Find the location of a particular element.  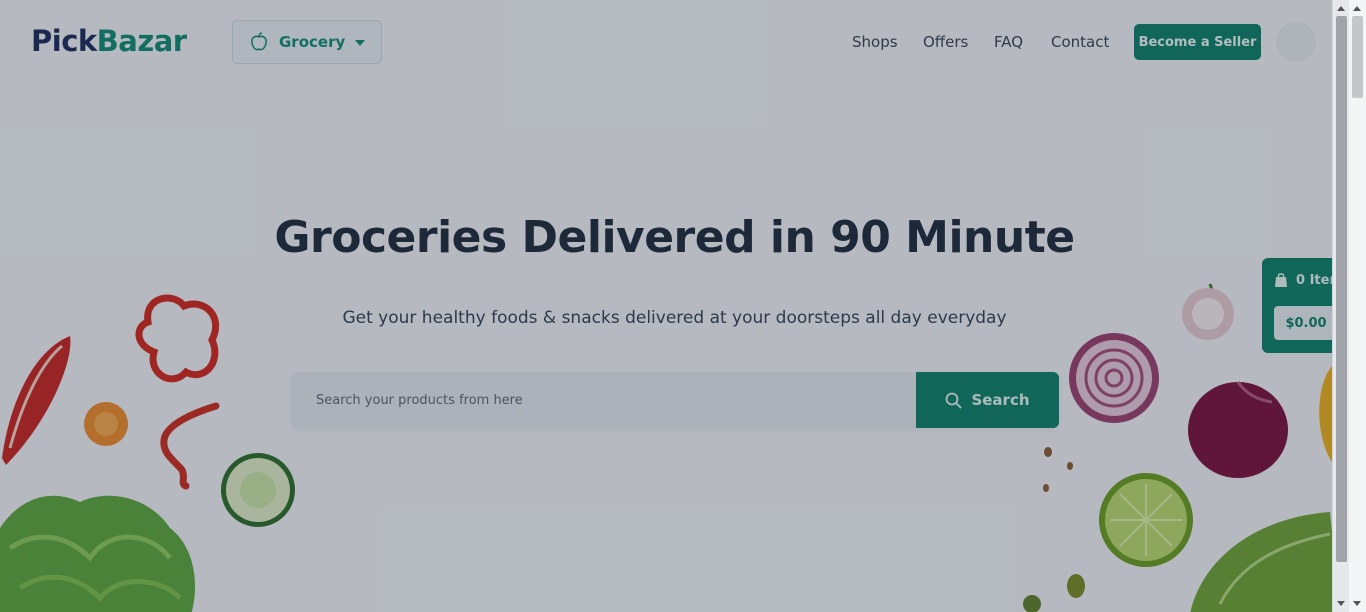

search-input is located at coordinates (603, 400).